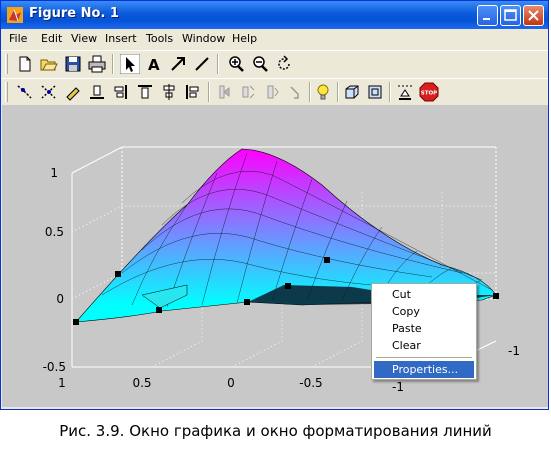 This screenshot has height=450, width=551. What do you see at coordinates (54, 232) in the screenshot?
I see `z-tick-label: 0.5` at bounding box center [54, 232].